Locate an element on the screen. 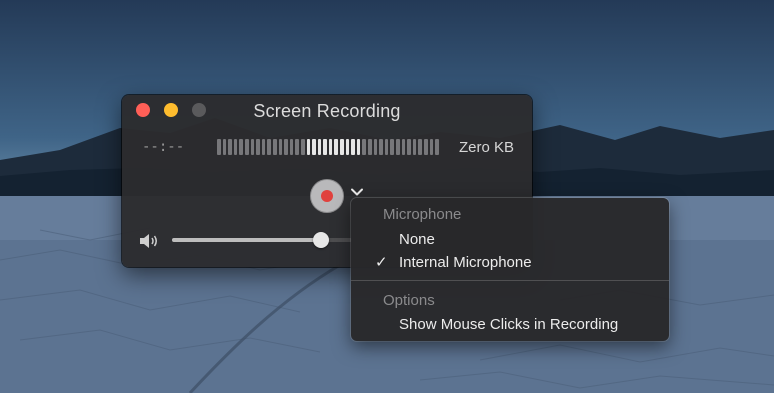  checkmark-icon: ✓ is located at coordinates (381, 262).